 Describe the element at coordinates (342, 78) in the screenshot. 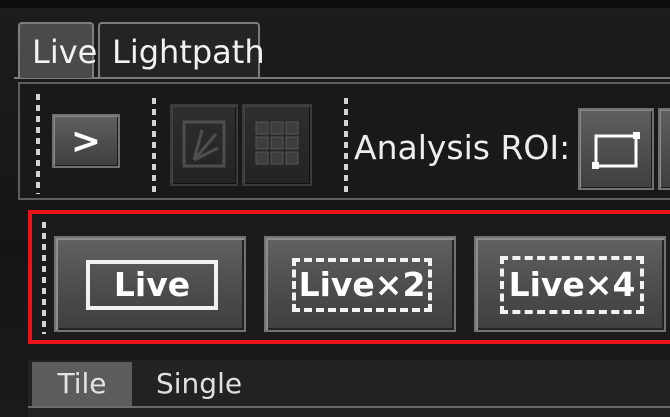

I see `tab-divider` at that location.